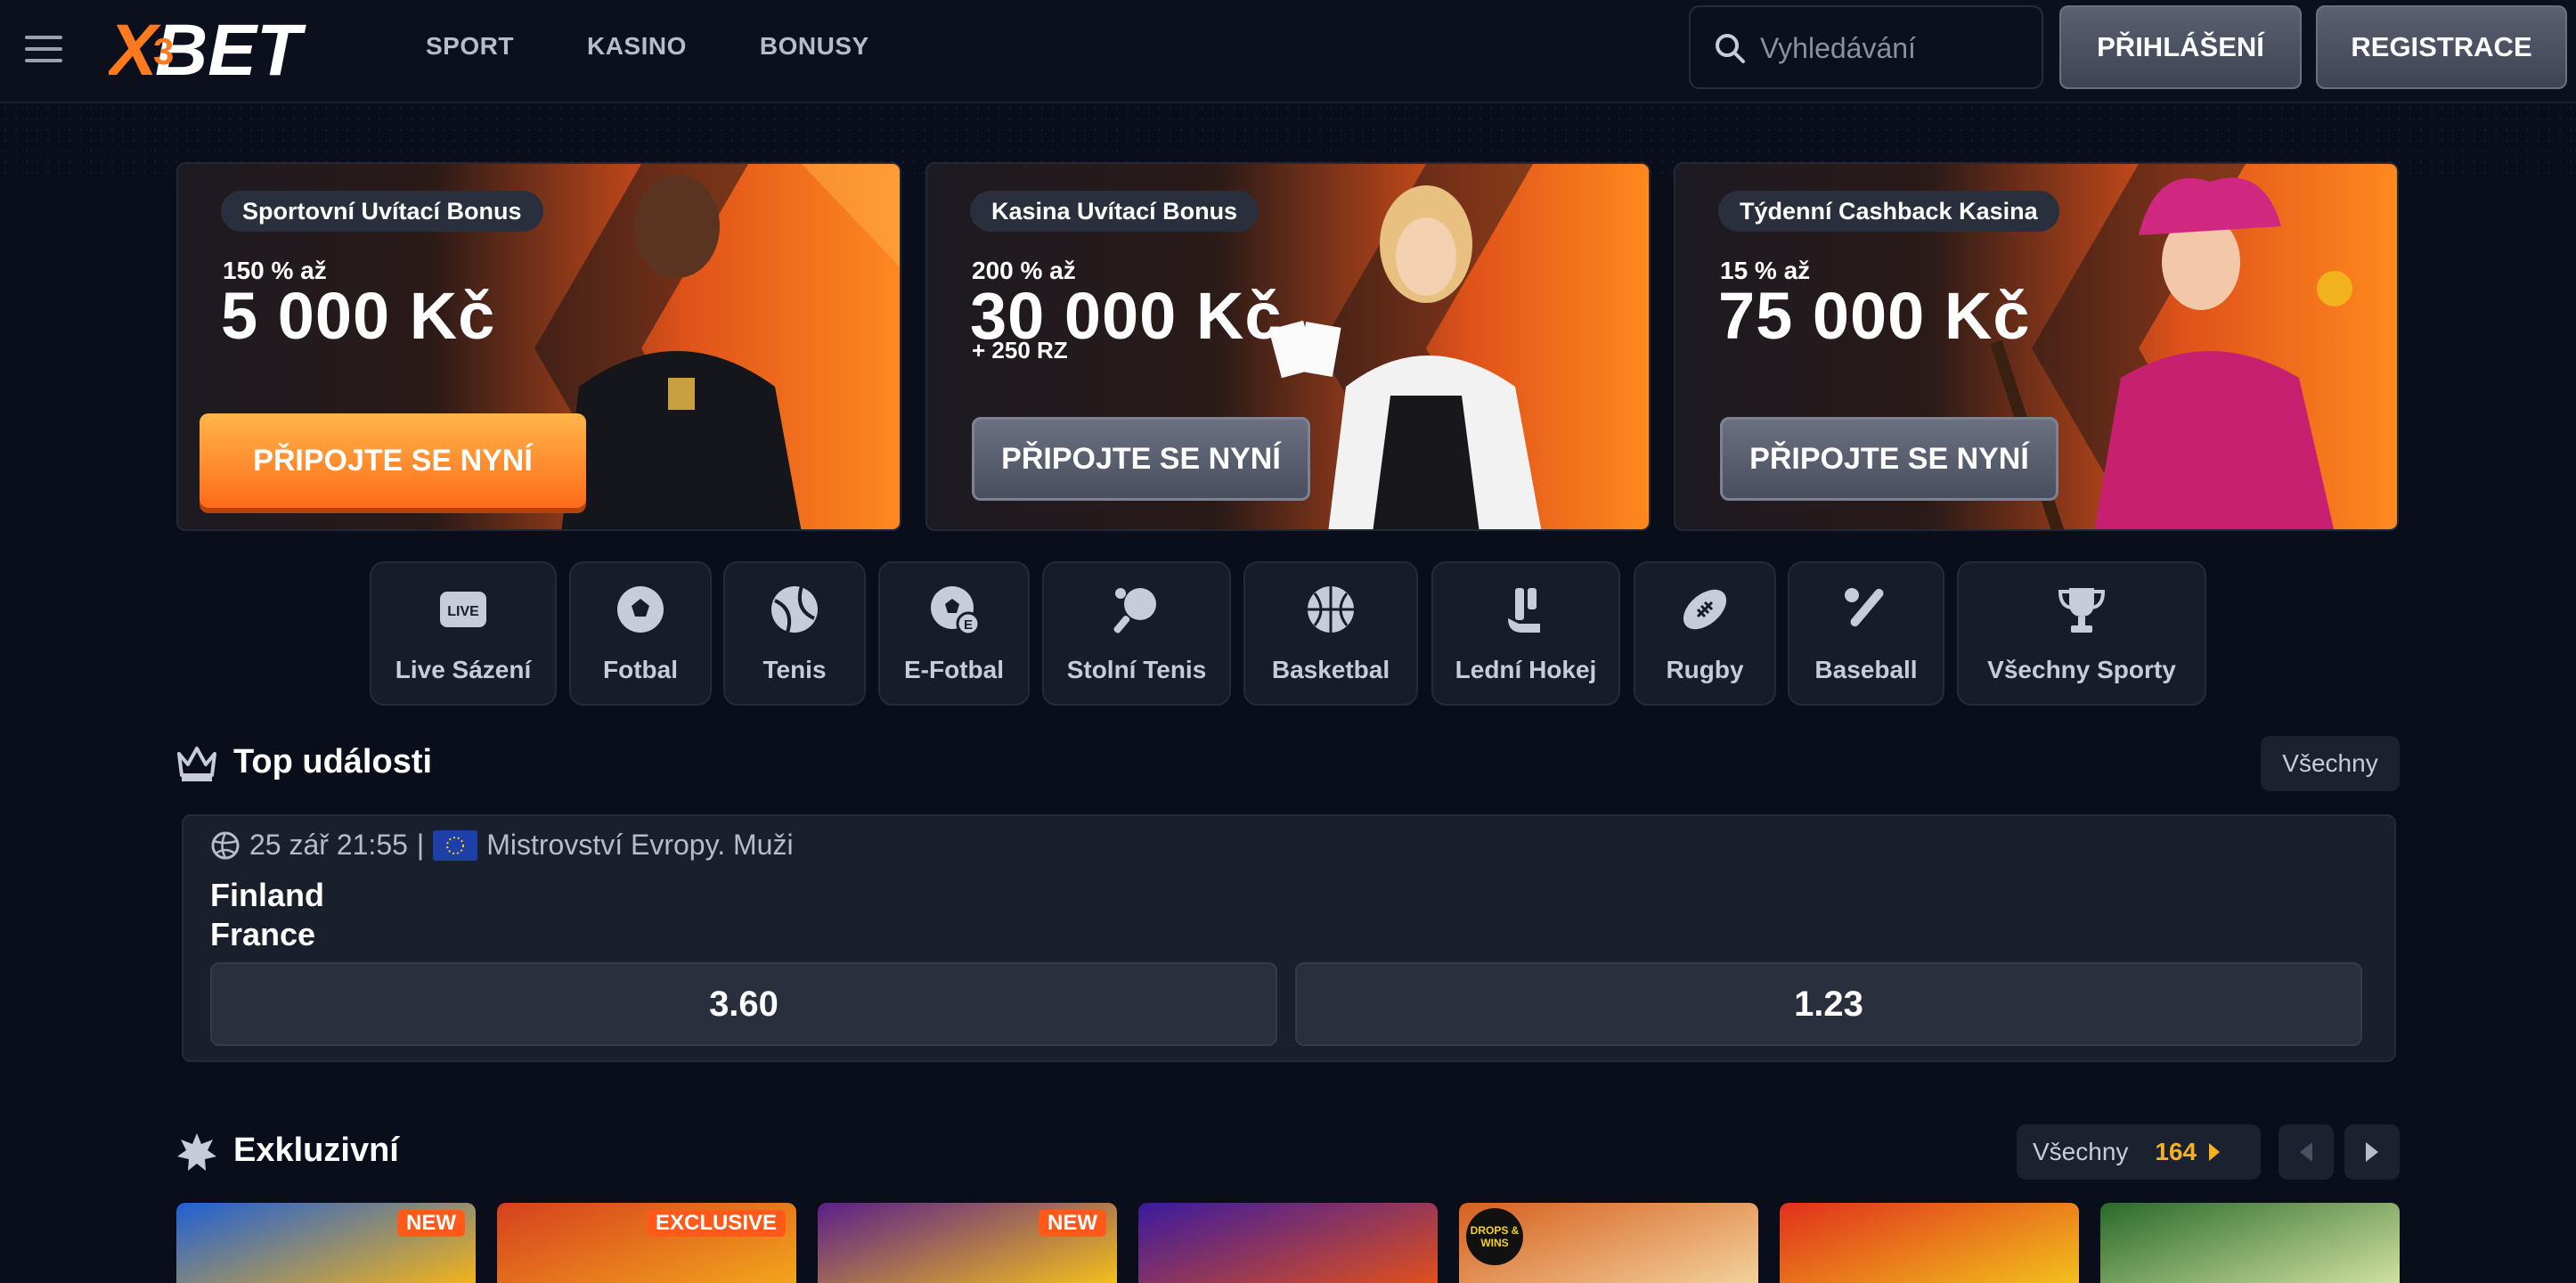 This screenshot has width=2576, height=1283. I want to click on main-nav: SPORT KASINO BONUSY, so click(648, 46).